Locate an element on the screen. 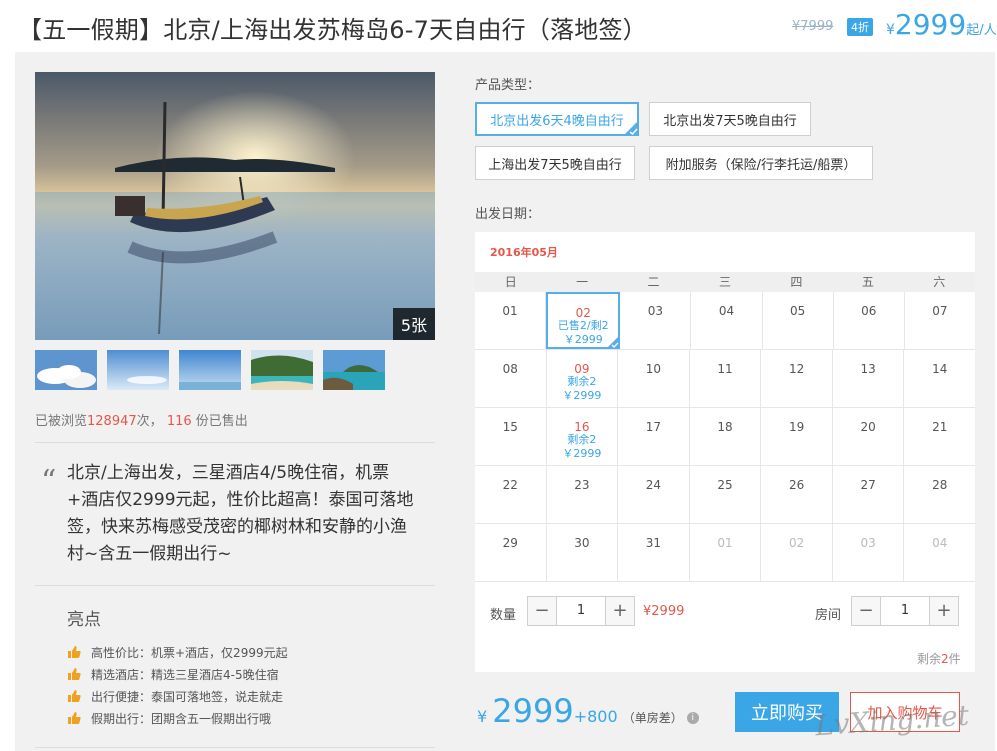  total-value: 2999 is located at coordinates (533, 711).